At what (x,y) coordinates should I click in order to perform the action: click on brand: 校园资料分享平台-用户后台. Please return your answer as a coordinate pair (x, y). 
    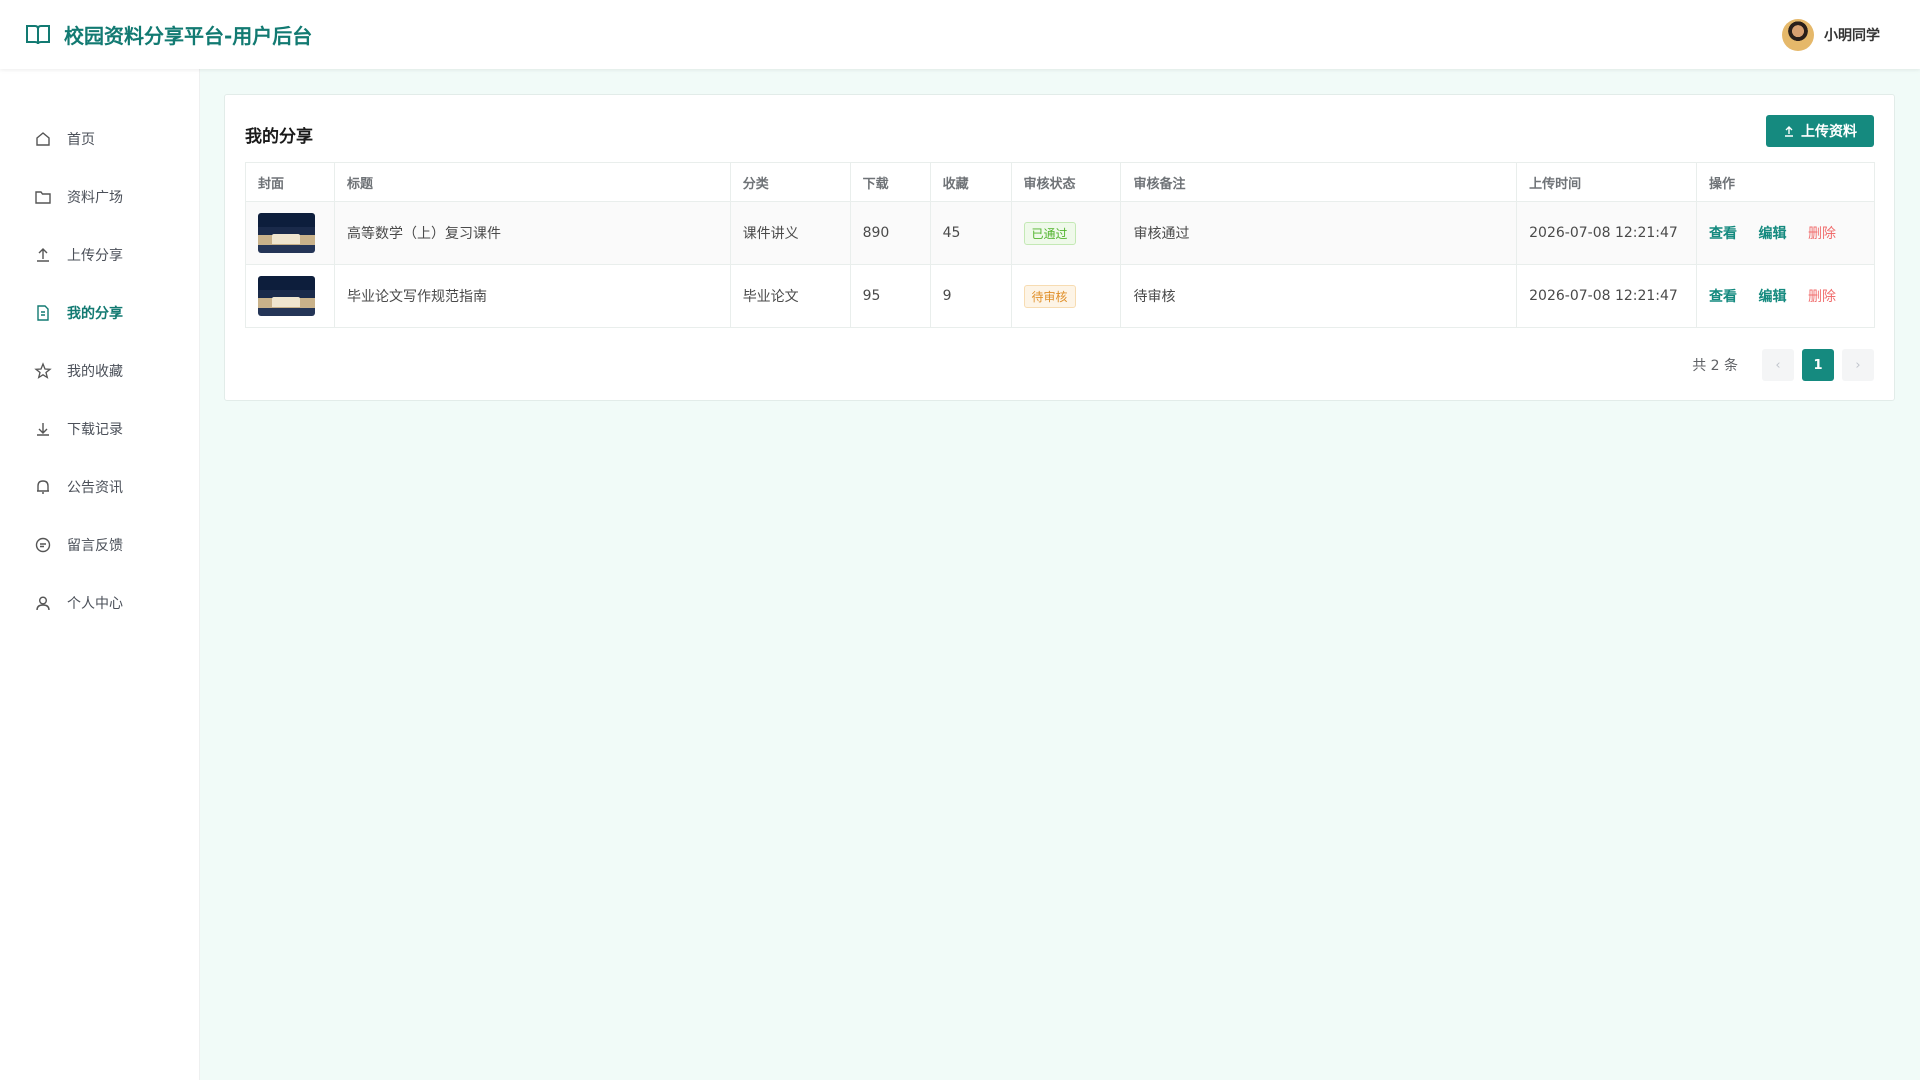
    Looking at the image, I should click on (168, 34).